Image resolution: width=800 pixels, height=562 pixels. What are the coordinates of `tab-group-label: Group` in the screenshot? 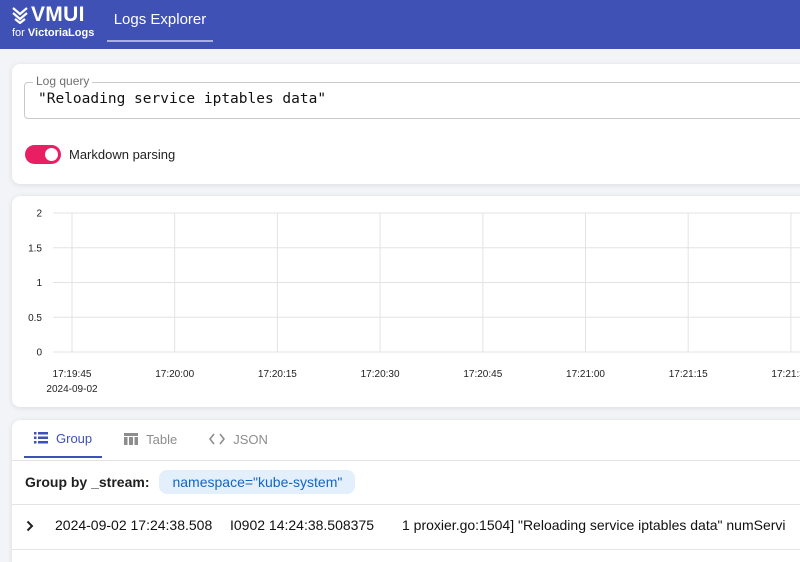 It's located at (74, 438).